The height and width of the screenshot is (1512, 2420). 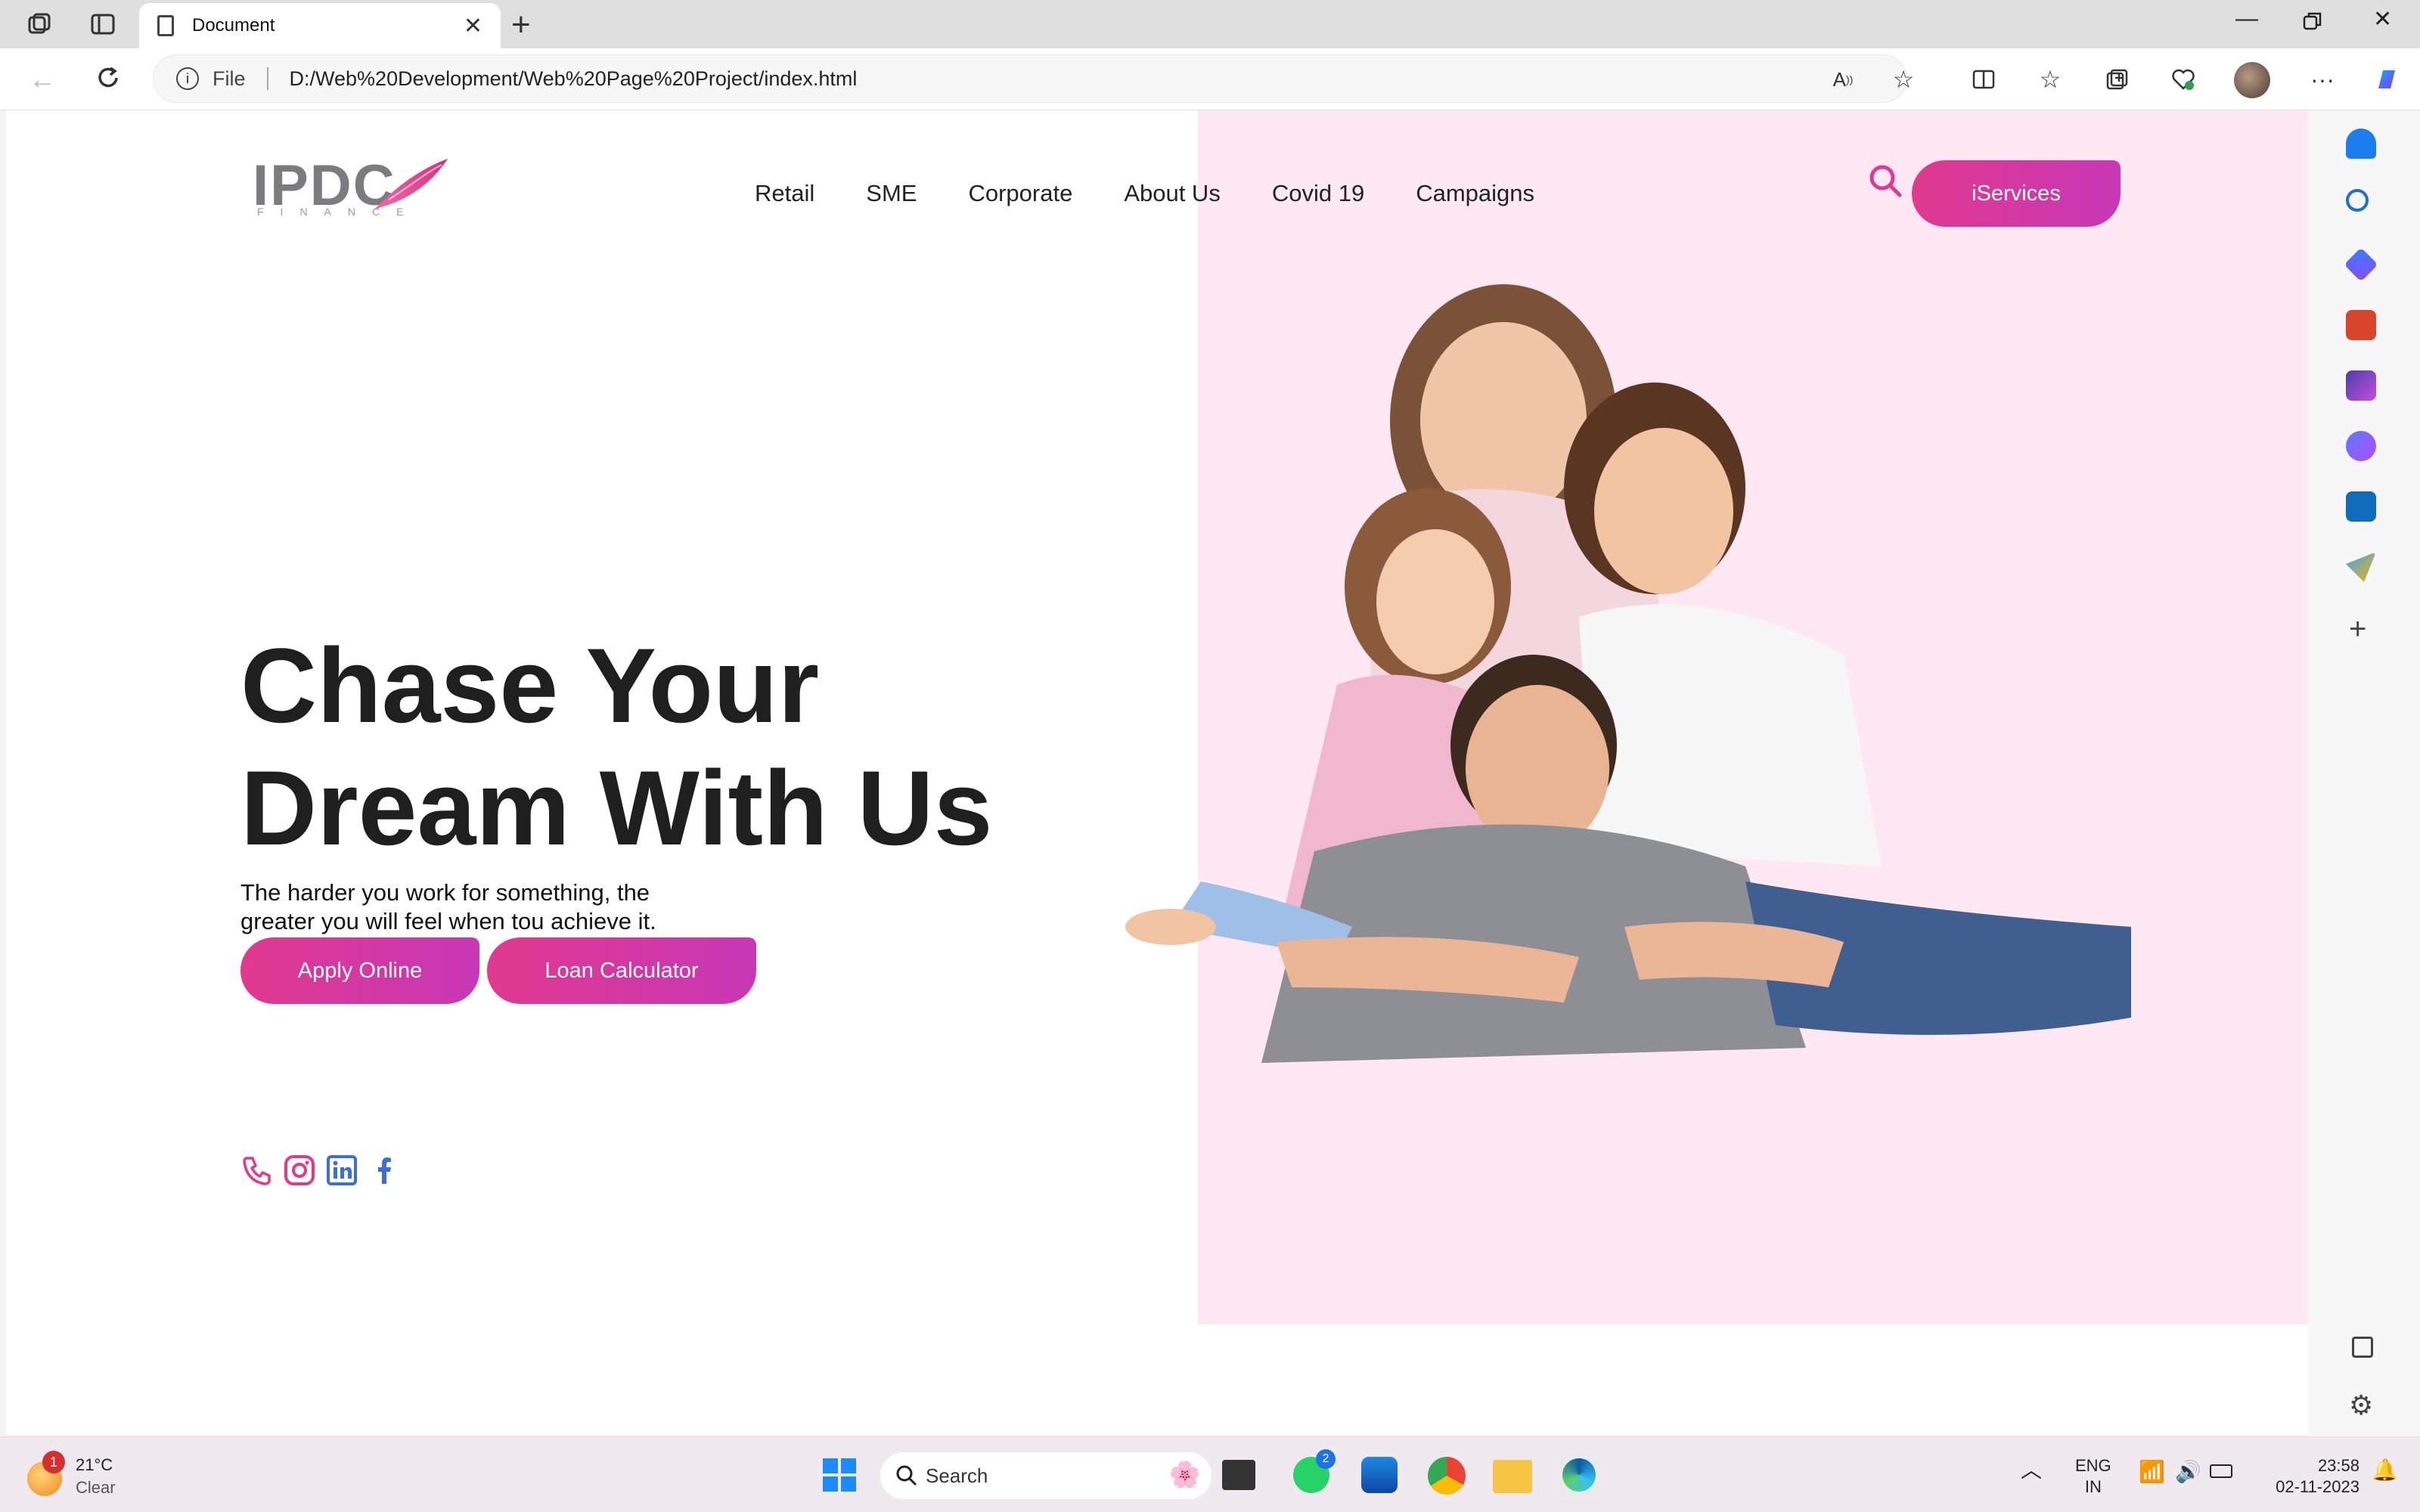 What do you see at coordinates (2050, 79) in the screenshot?
I see `favorites-icon: ☆` at bounding box center [2050, 79].